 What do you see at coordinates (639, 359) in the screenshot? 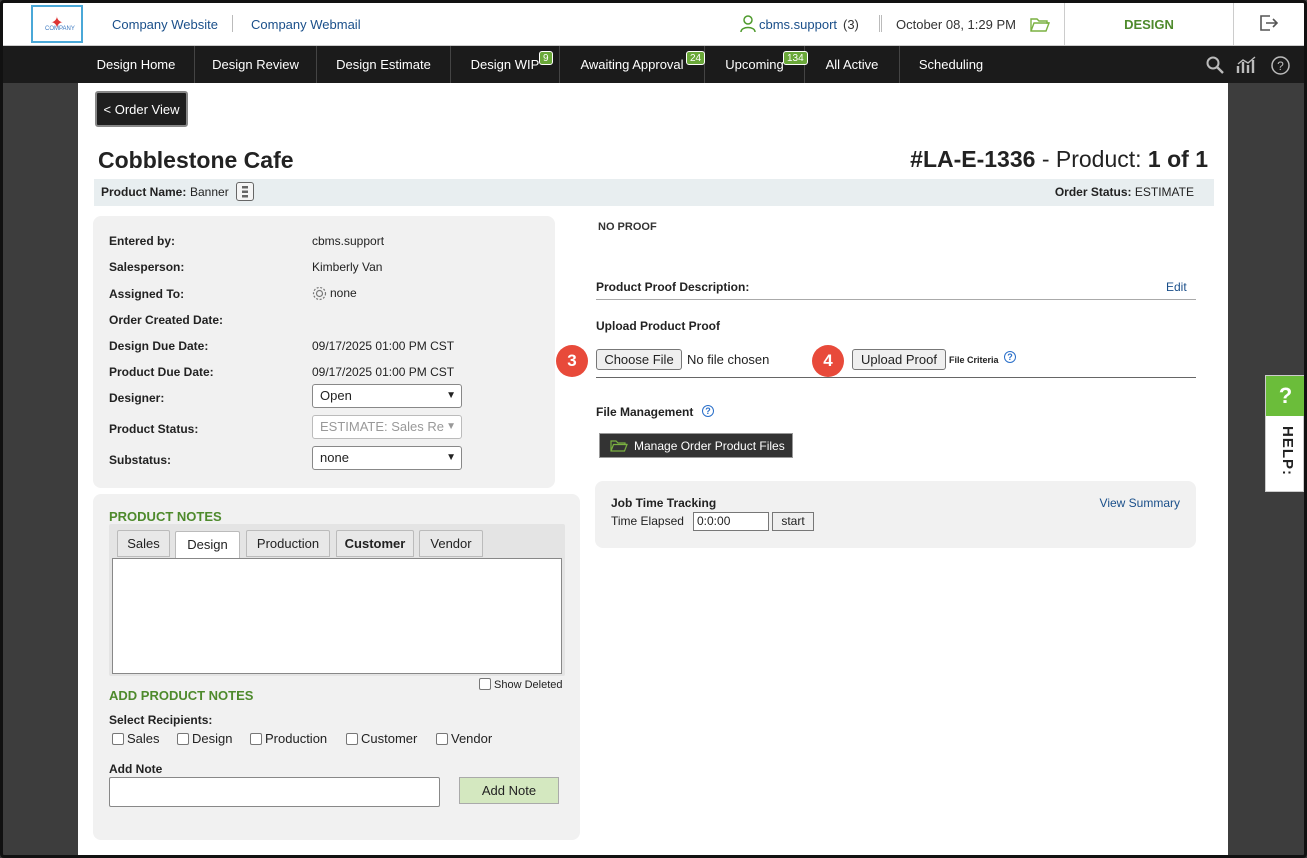
I see `choose-file-button: Choose File` at bounding box center [639, 359].